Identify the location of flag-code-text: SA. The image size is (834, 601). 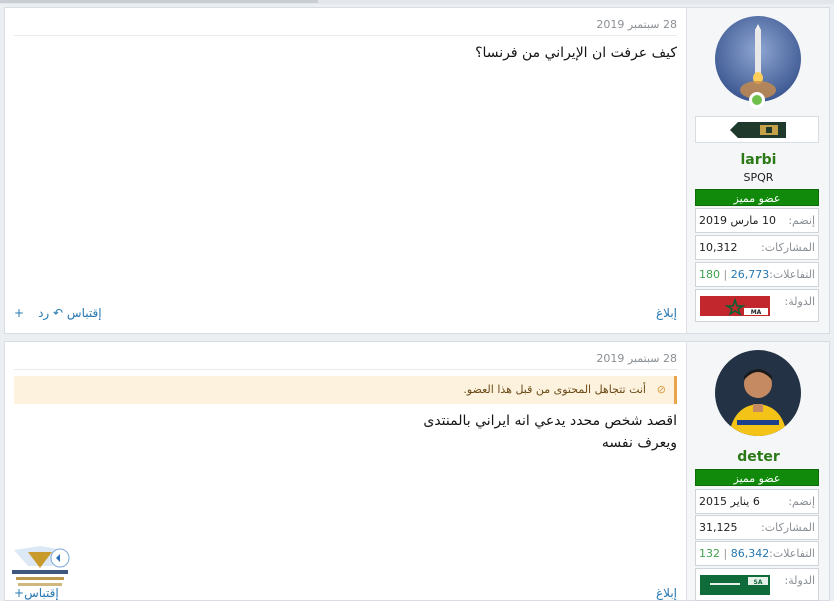
(758, 582).